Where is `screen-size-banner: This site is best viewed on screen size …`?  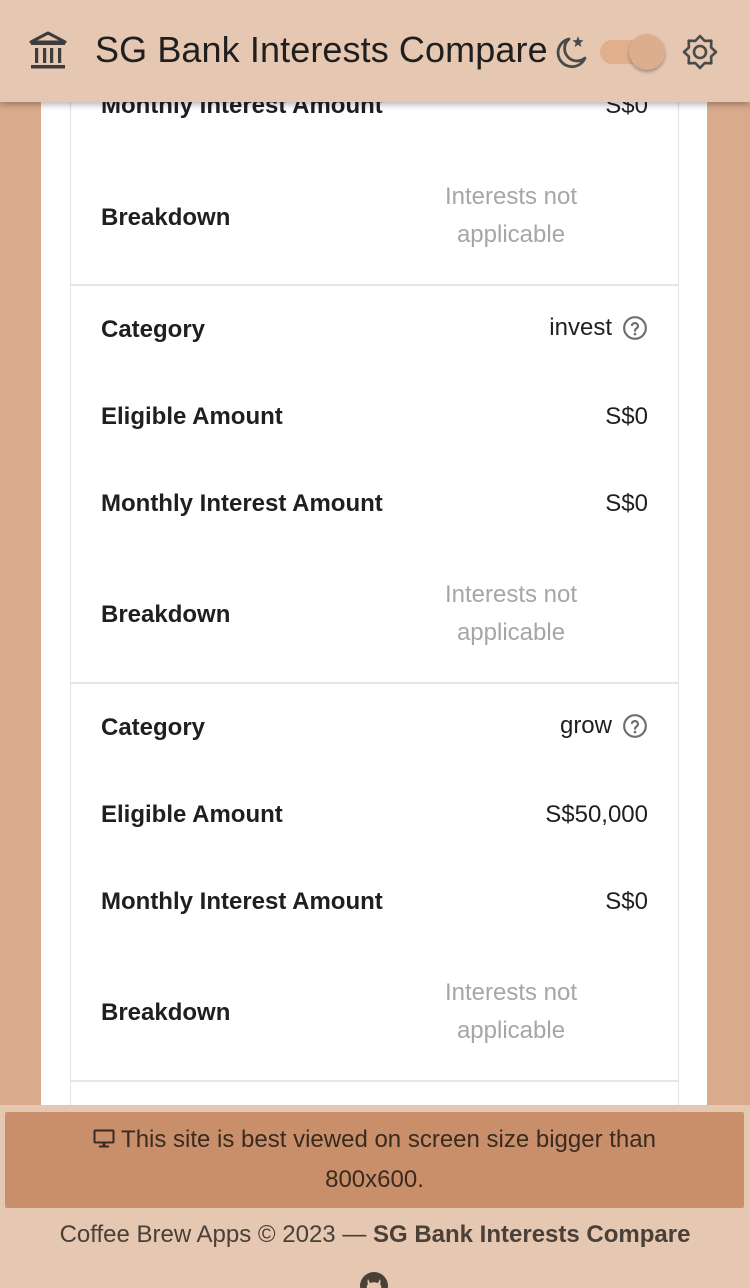
screen-size-banner: This site is best viewed on screen size … is located at coordinates (374, 1160).